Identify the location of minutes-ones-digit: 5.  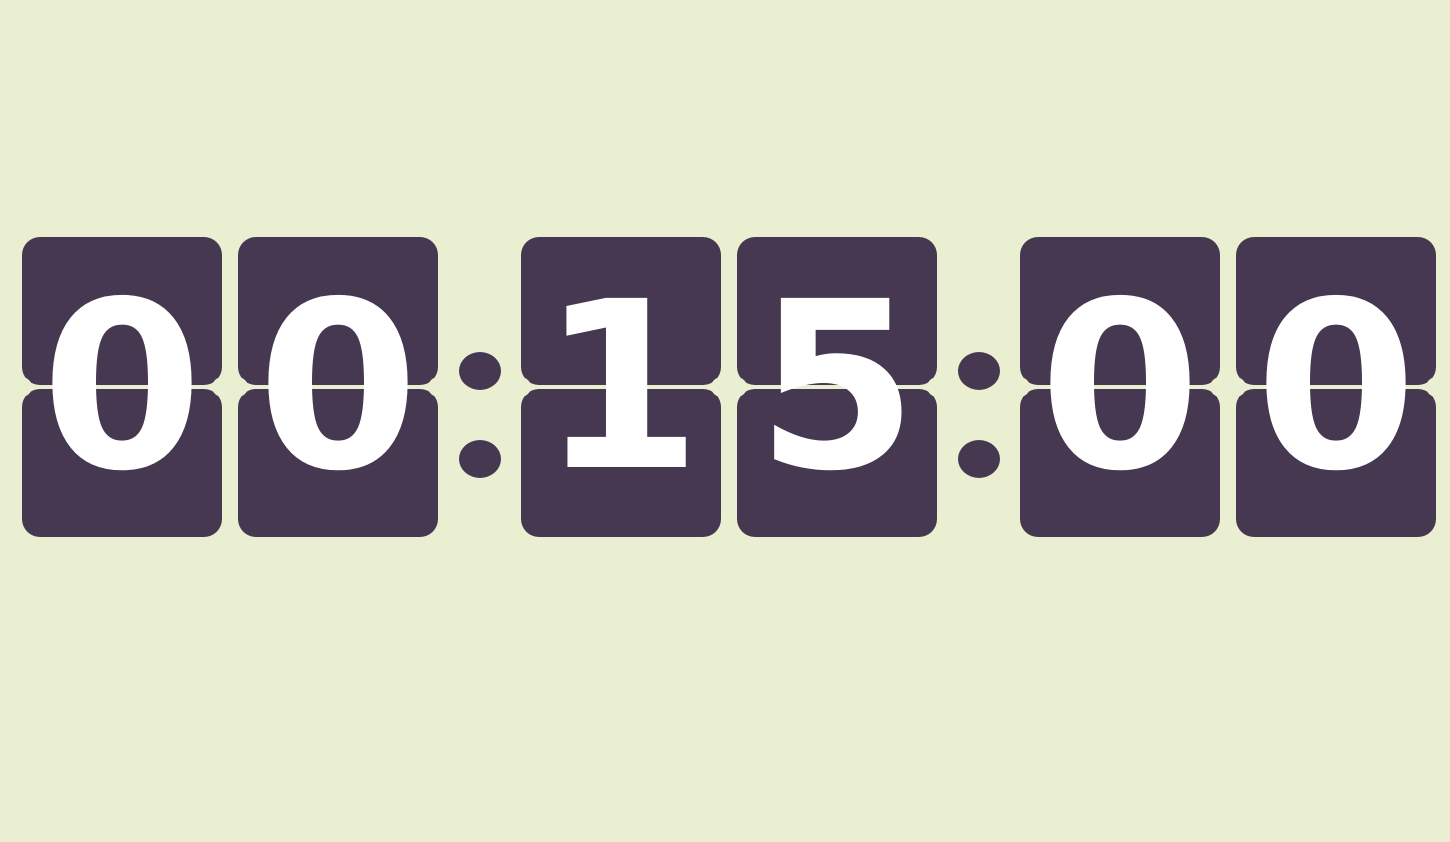
(837, 387).